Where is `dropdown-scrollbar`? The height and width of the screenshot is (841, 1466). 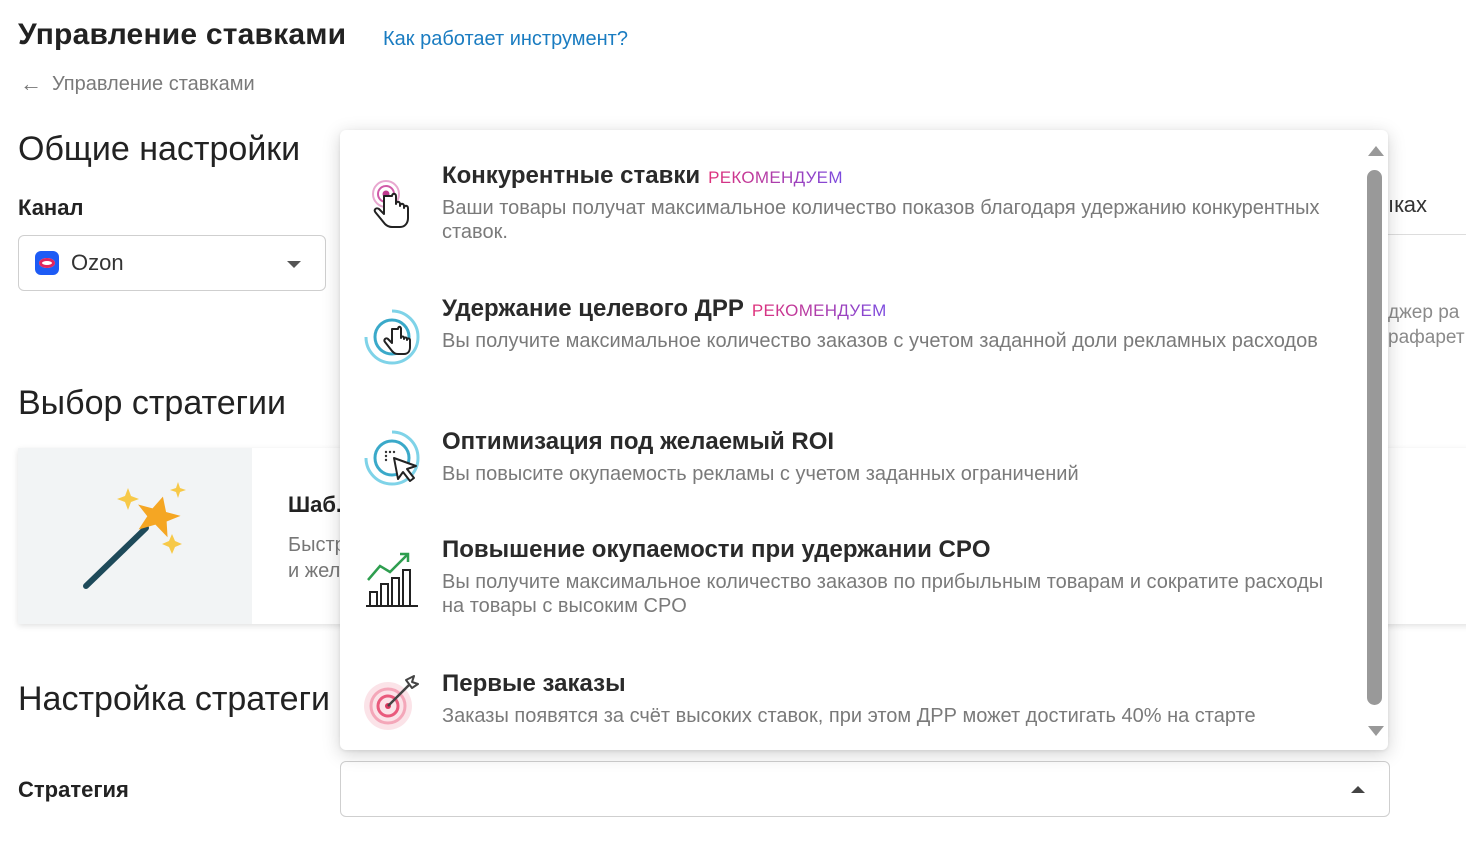 dropdown-scrollbar is located at coordinates (1375, 440).